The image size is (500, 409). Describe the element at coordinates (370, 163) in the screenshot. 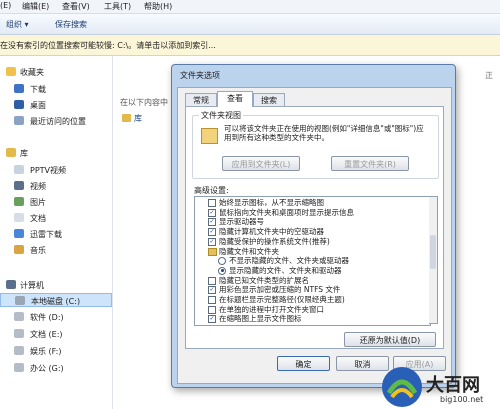

I see `reset-folders-button: 重置文件夹(R)` at that location.